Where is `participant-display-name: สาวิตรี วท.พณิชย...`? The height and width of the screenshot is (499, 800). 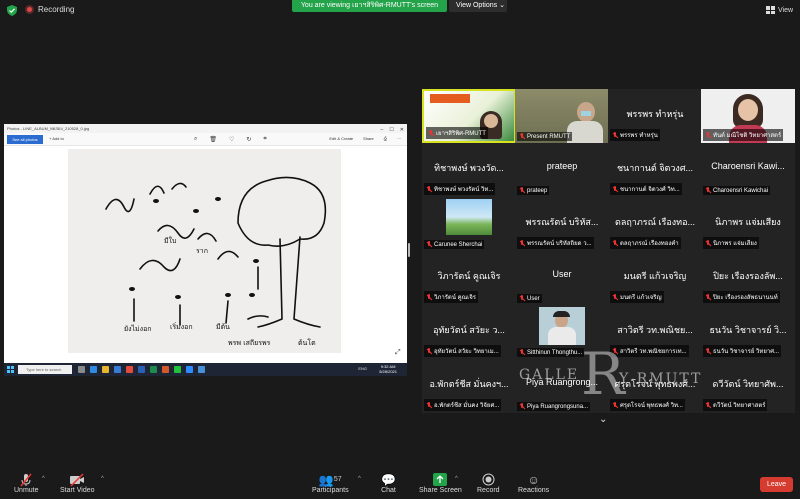
participant-display-name: สาวิตรี วท.พณิชย... is located at coordinates (655, 330).